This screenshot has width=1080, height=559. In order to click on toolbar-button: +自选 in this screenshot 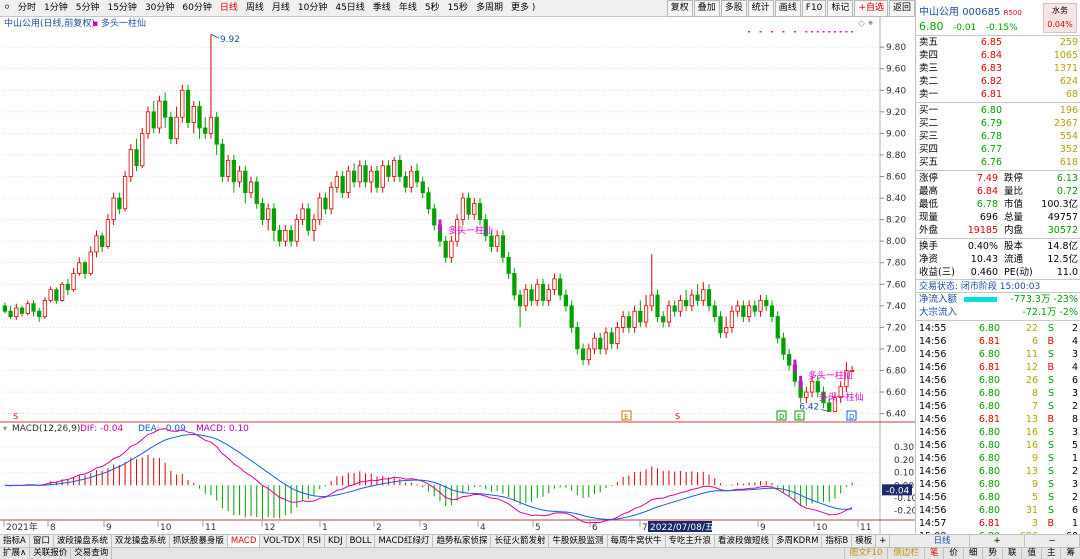, I will do `click(871, 8)`.